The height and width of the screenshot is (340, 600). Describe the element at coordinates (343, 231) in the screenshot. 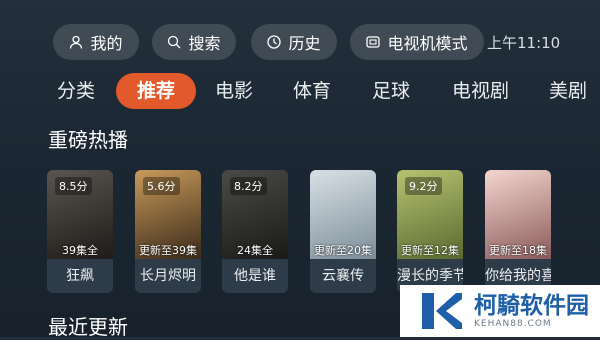

I see `video-card: 更新至20集 云襄传` at that location.